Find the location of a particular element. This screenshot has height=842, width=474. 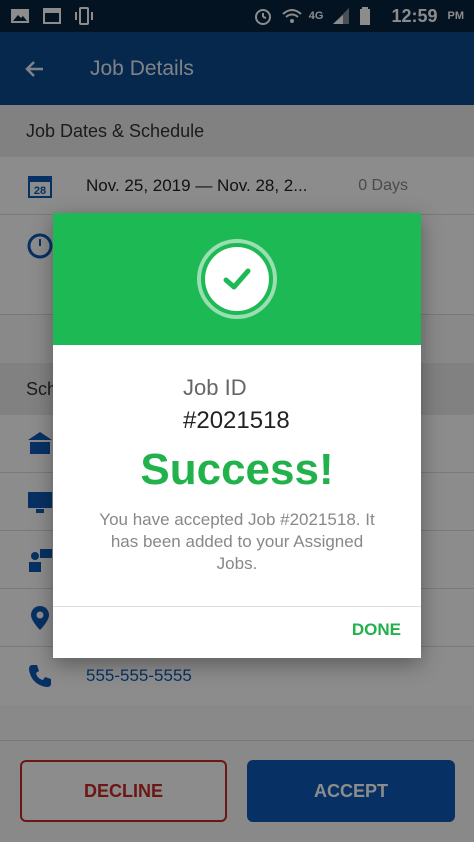

dialog-header is located at coordinates (237, 279).